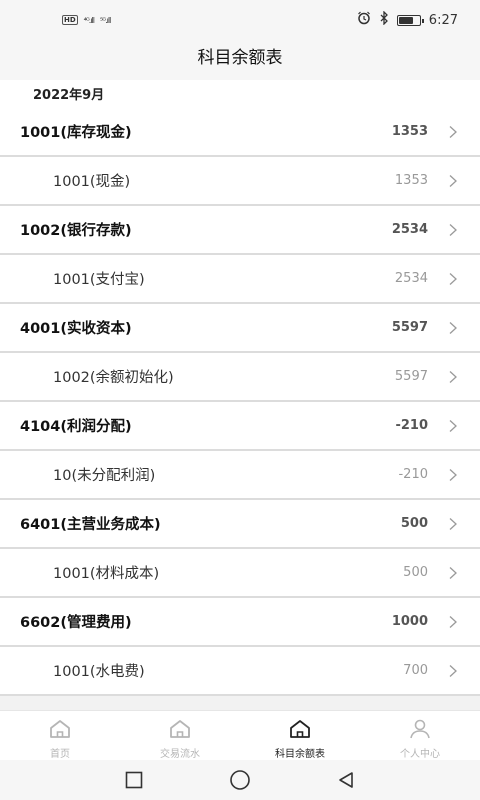  I want to click on sub-account-row: 1001(材料成本) 500, so click(240, 573).